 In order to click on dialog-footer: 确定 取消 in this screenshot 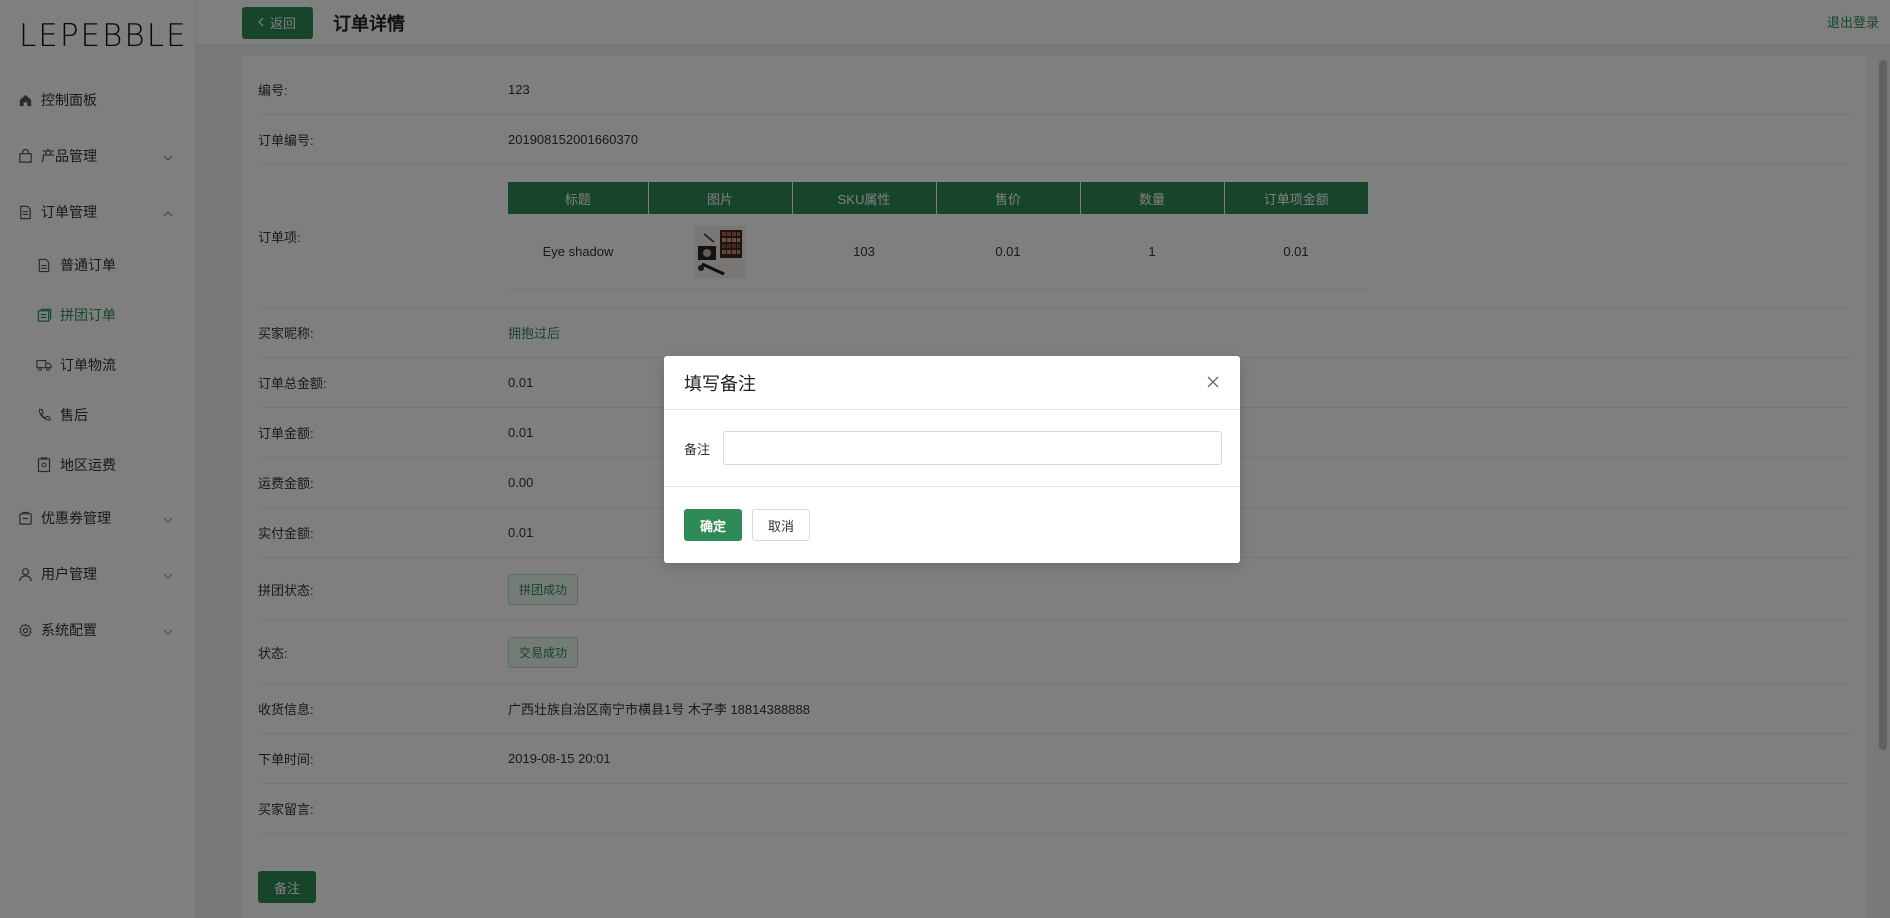, I will do `click(952, 525)`.